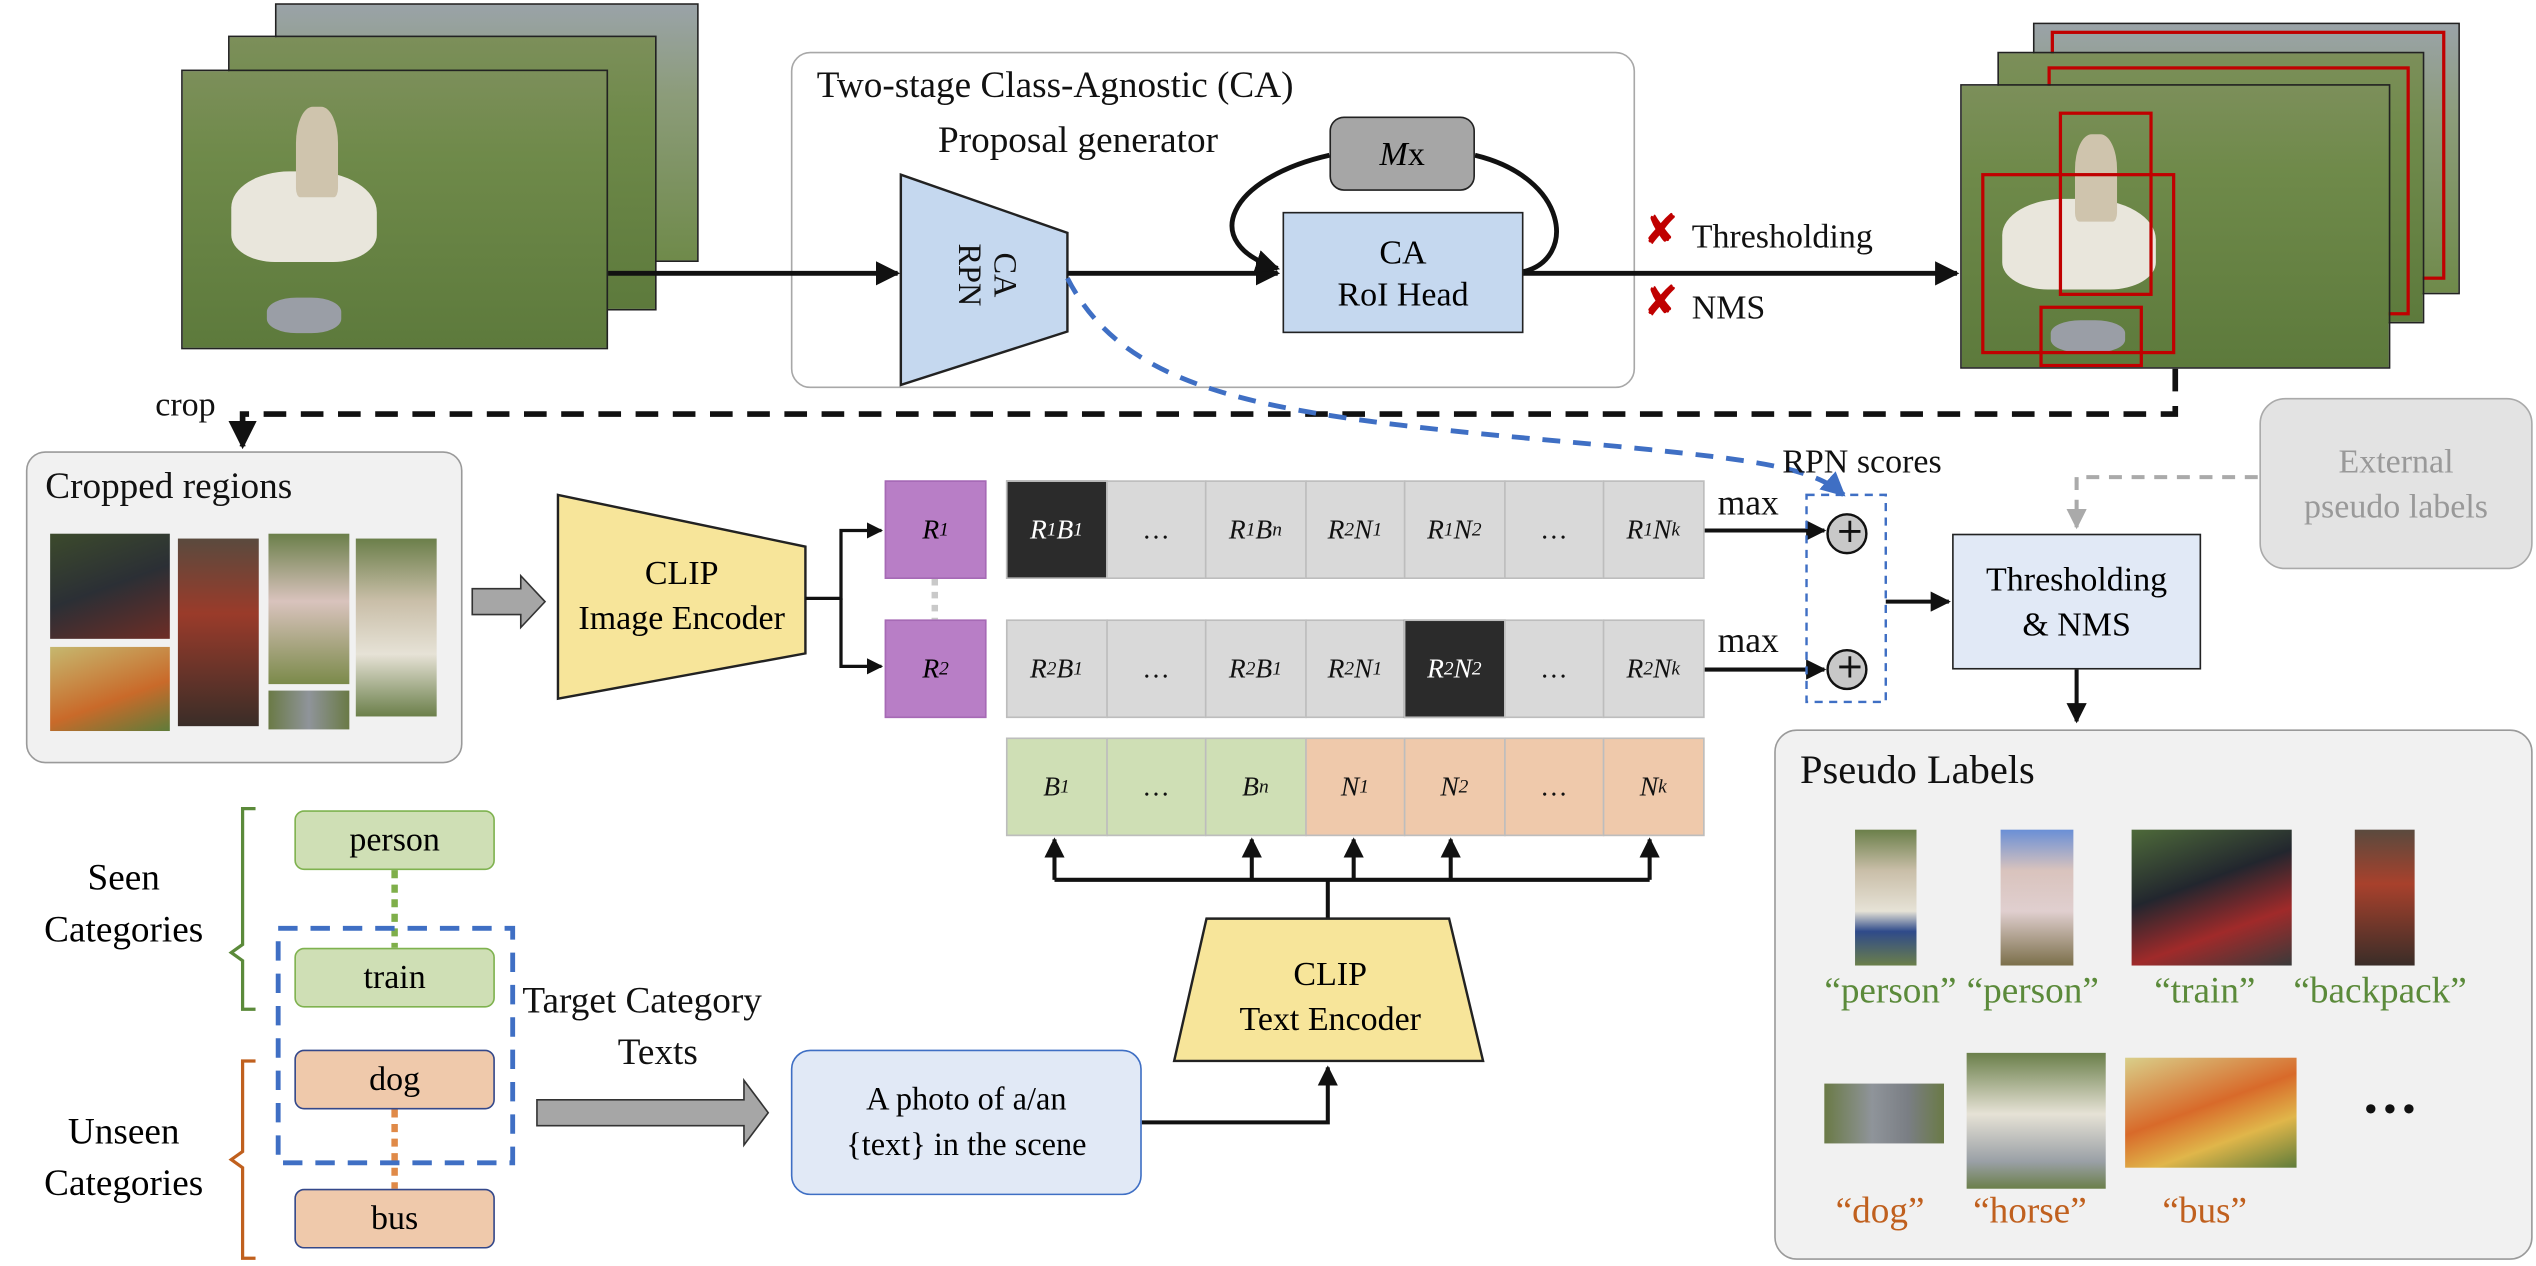  Describe the element at coordinates (966, 1099) in the screenshot. I see `prompt-line1: A photo of a/an` at that location.